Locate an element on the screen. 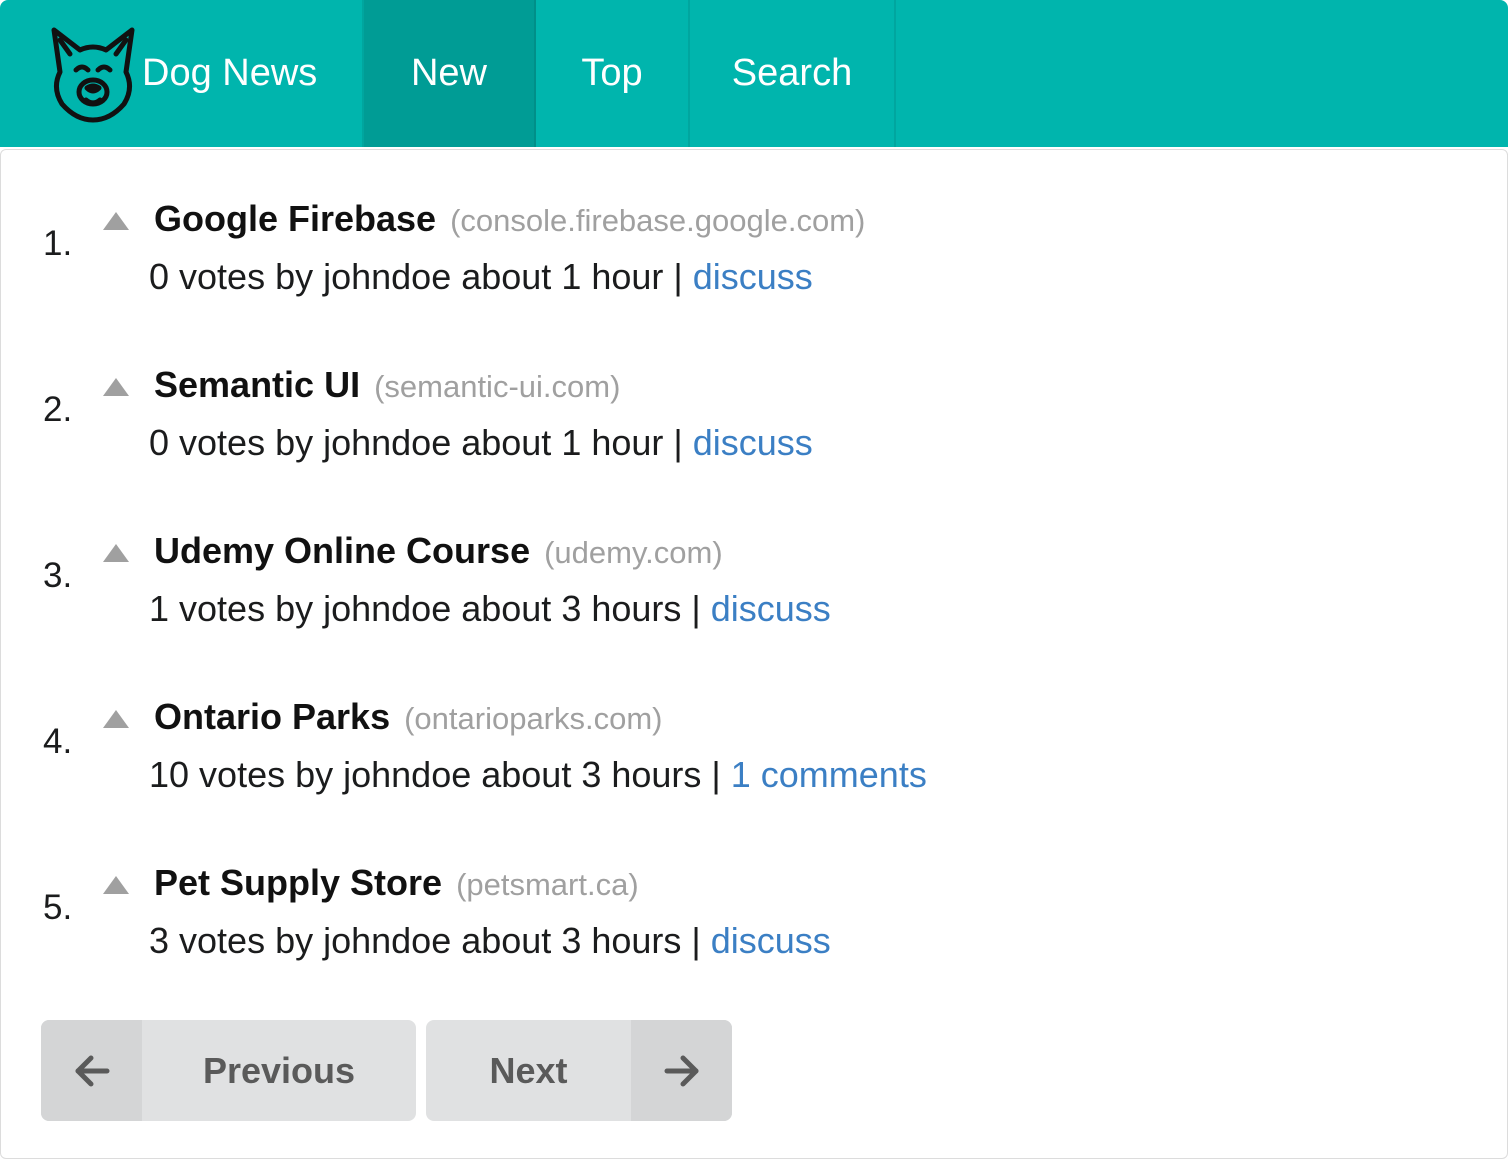 The image size is (1508, 1159). story-meta-text: 3 votes by johndoe about 3 hours | is located at coordinates (430, 940).